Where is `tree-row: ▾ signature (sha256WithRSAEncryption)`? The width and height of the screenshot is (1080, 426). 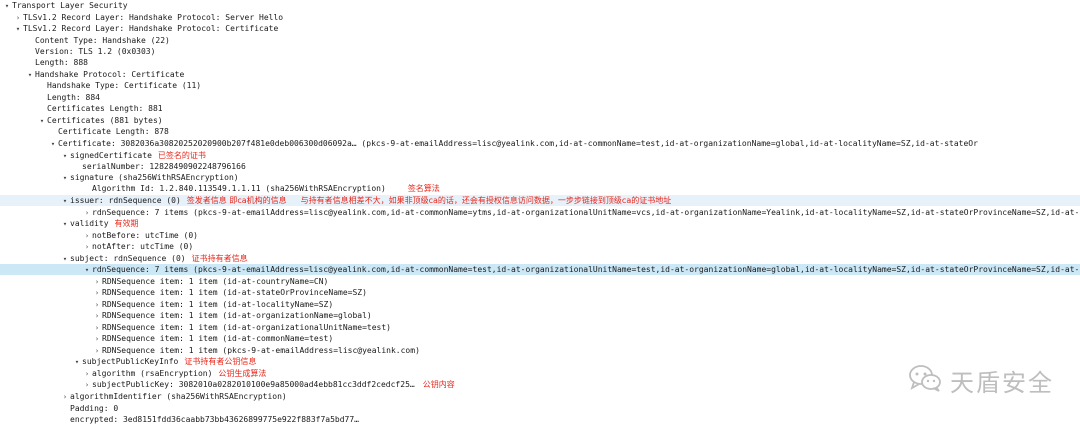 tree-row: ▾ signature (sha256WithRSAEncryption) is located at coordinates (540, 177).